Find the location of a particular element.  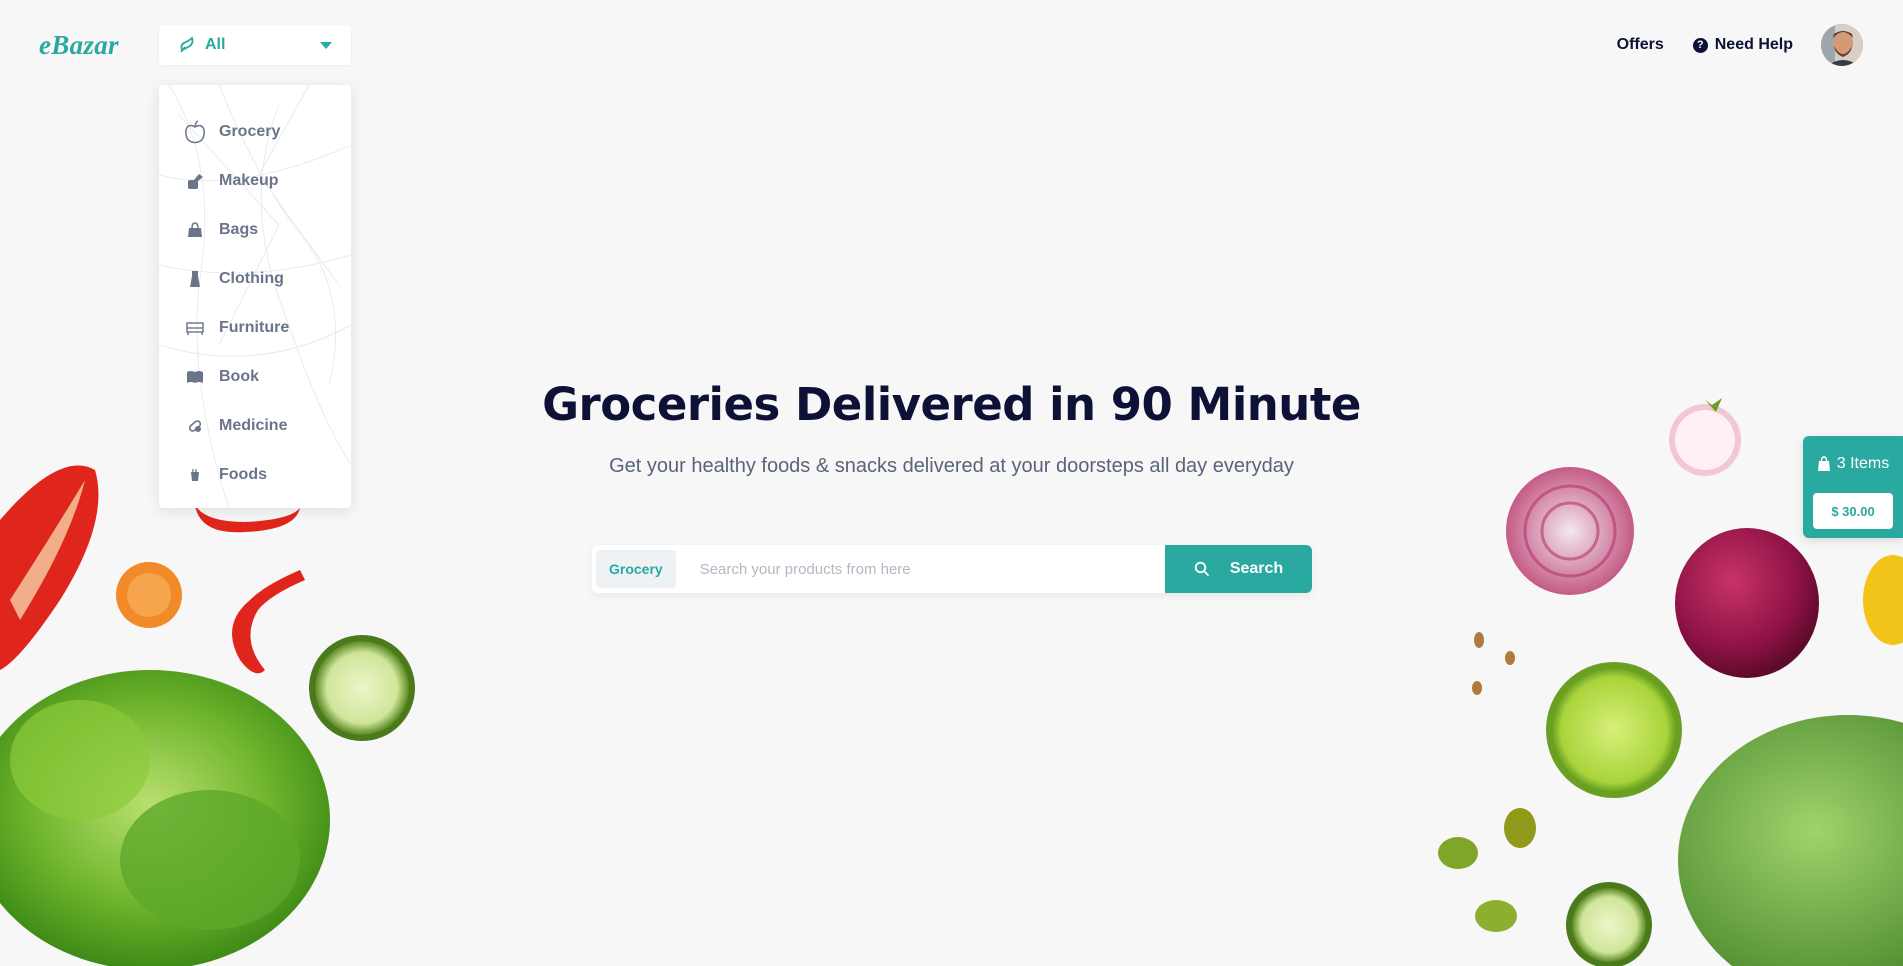

category-item-bags: Bags is located at coordinates (255, 229).